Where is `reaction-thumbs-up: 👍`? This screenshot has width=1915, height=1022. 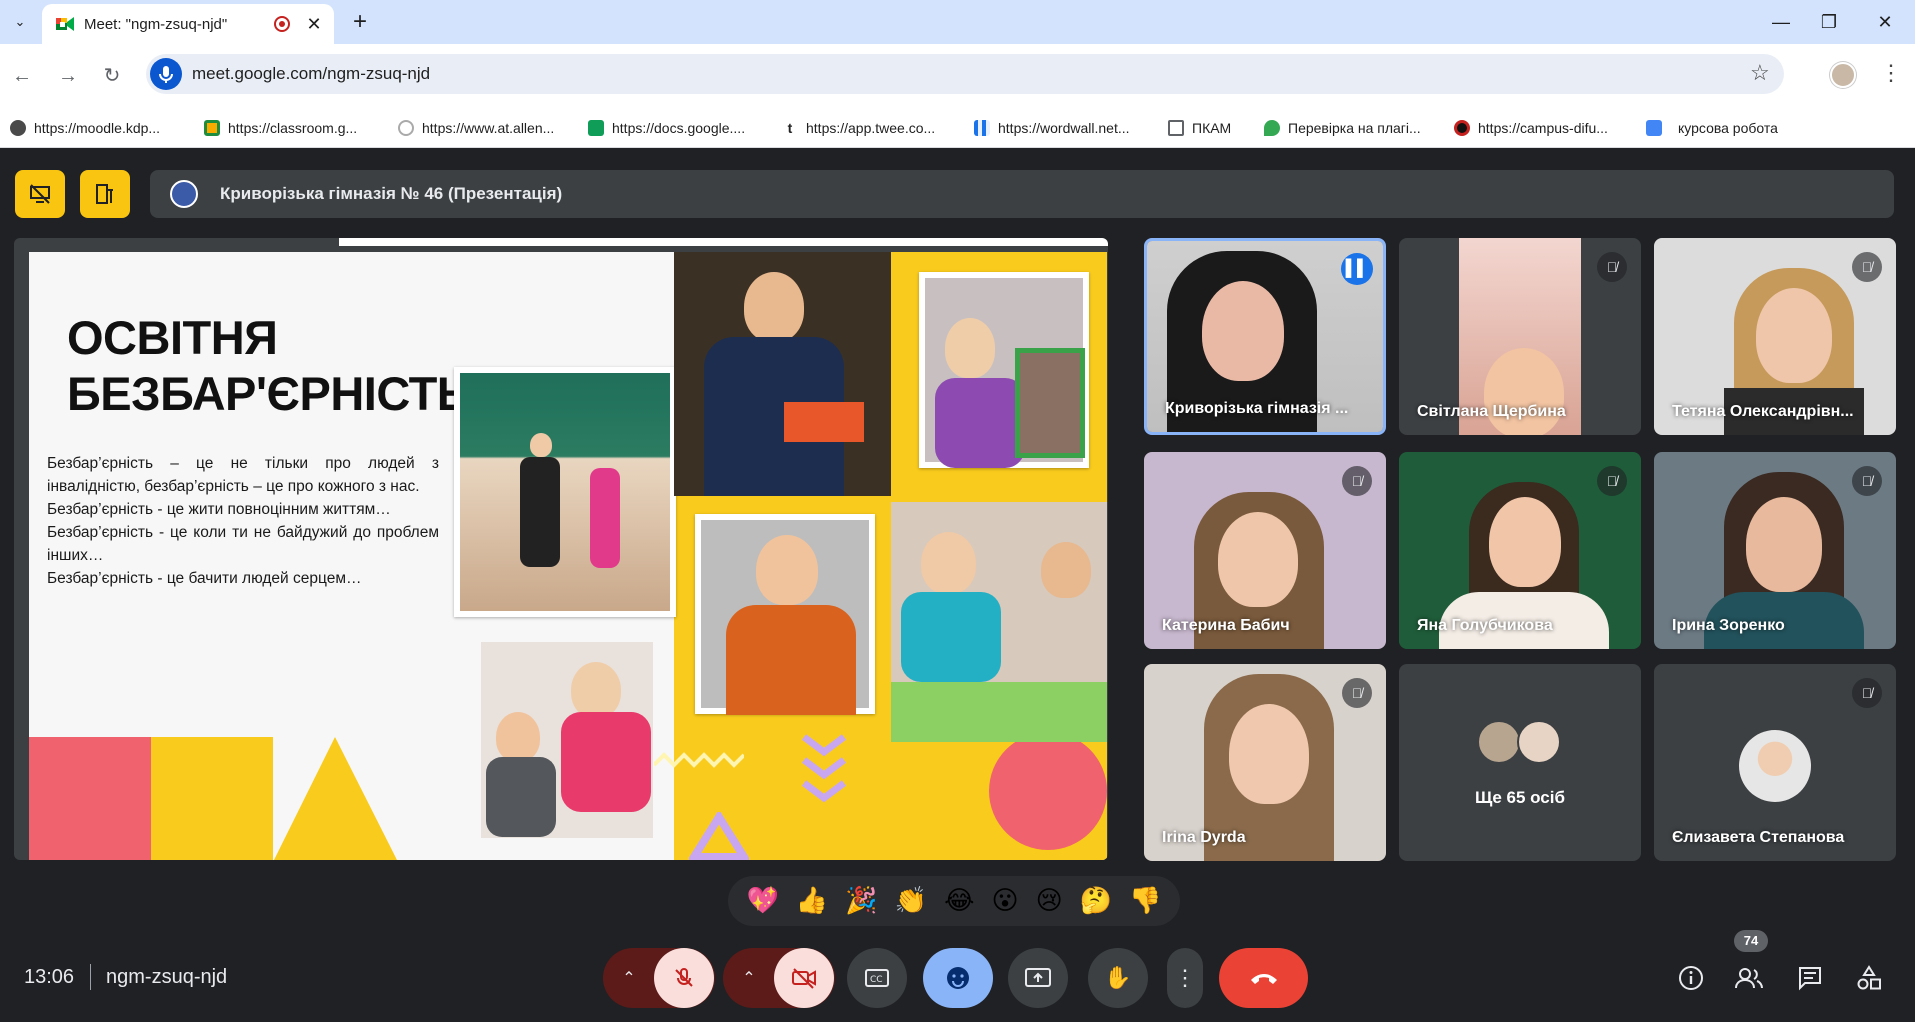
reaction-thumbs-up: 👍 is located at coordinates (812, 901).